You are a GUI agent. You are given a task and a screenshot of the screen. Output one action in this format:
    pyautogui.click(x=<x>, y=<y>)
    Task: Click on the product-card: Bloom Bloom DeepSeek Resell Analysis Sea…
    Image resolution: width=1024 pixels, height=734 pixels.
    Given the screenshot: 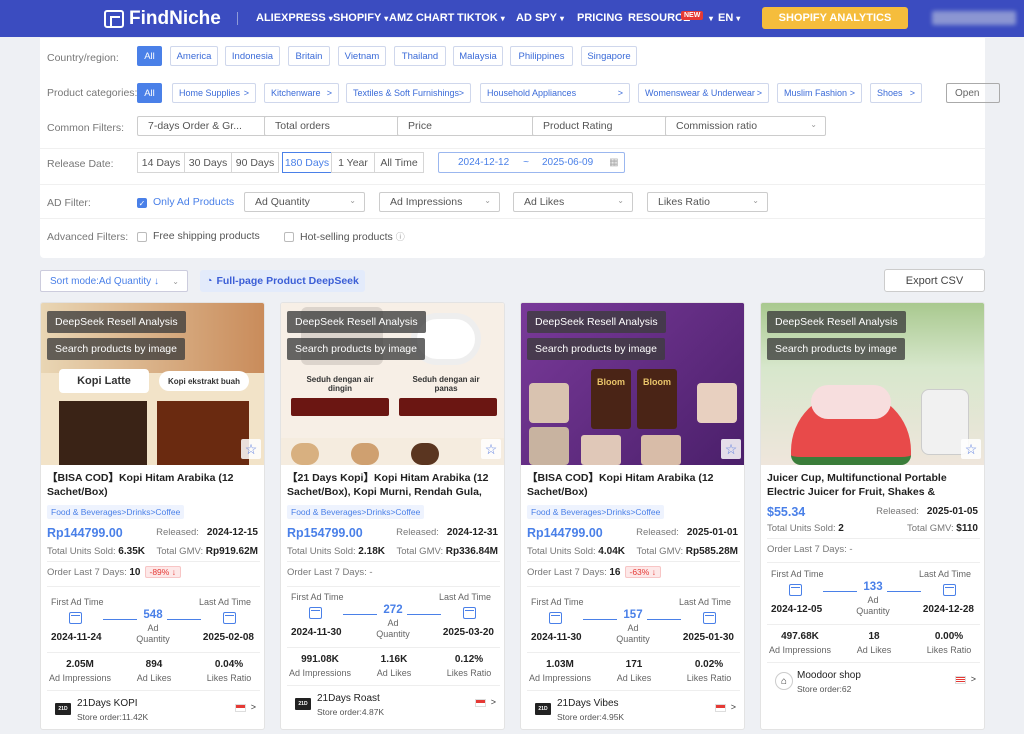 What is the action you would take?
    pyautogui.click(x=632, y=516)
    